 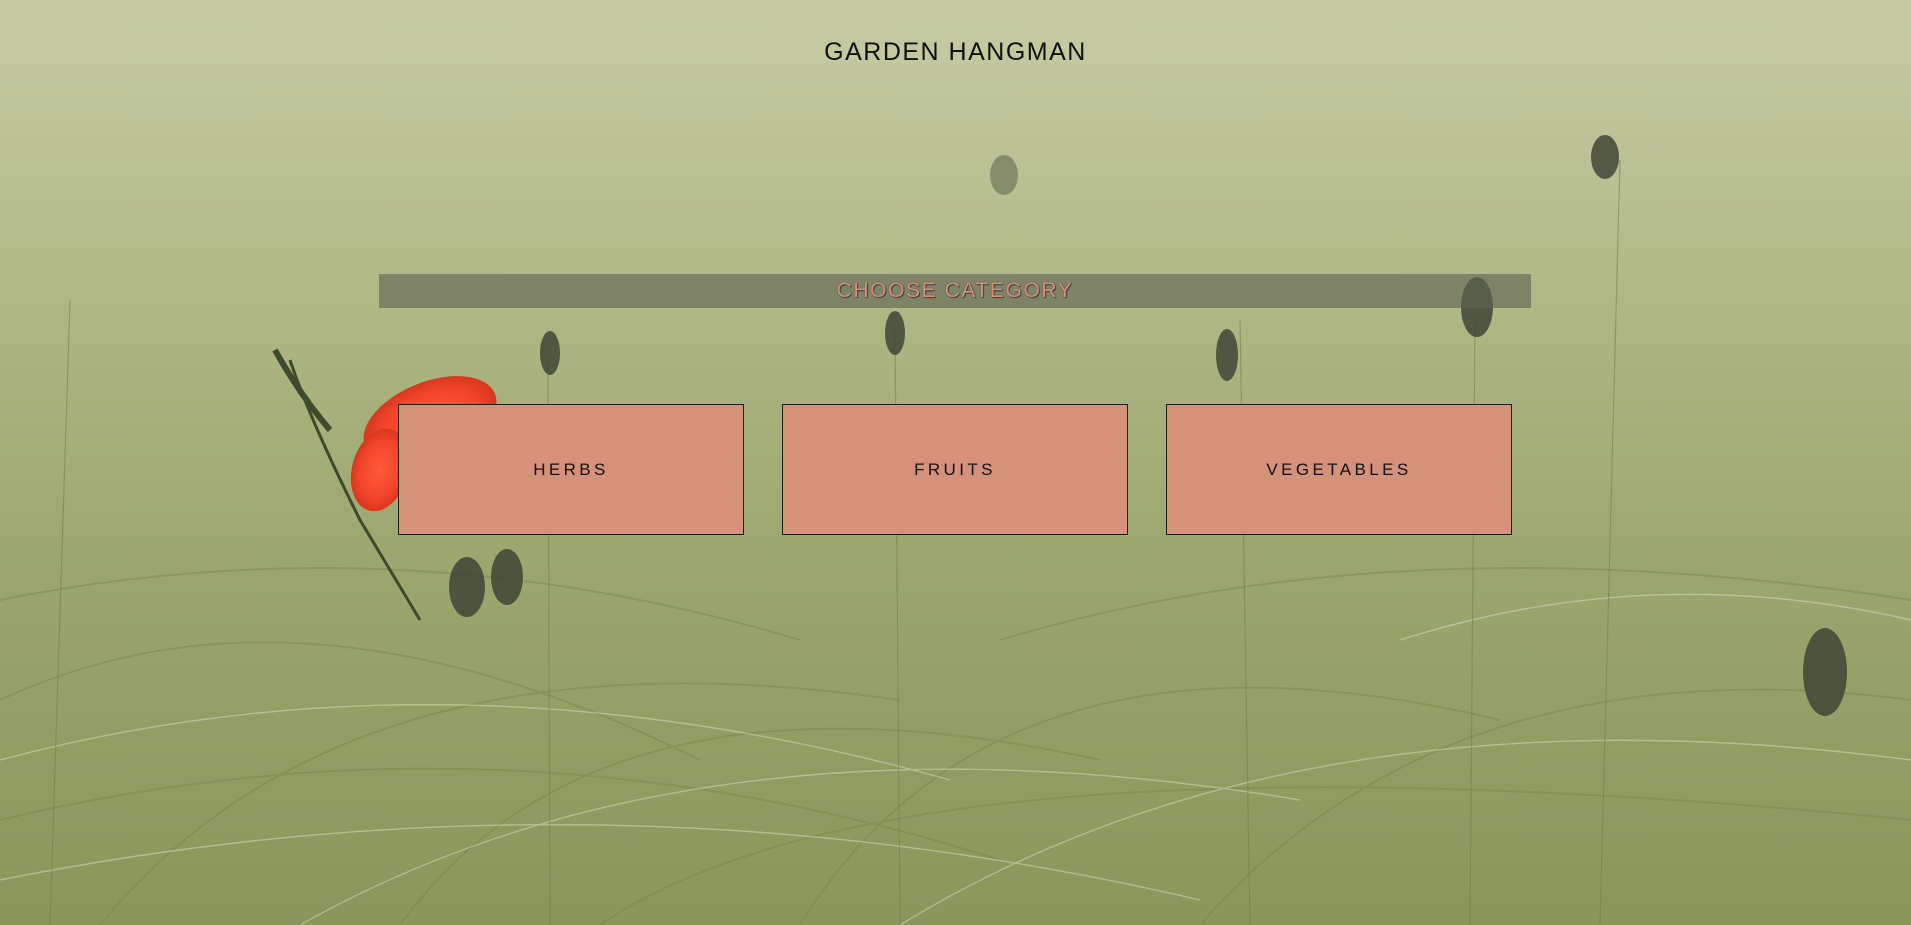 What do you see at coordinates (955, 52) in the screenshot?
I see `page-title: GARDEN HANGMAN` at bounding box center [955, 52].